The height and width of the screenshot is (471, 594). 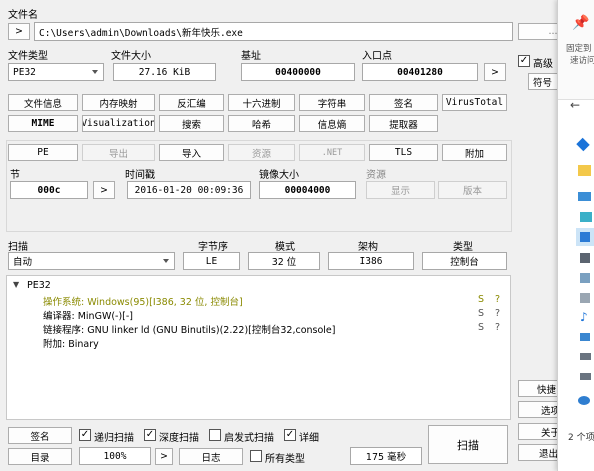 I want to click on architecture-field: I386, so click(x=371, y=261).